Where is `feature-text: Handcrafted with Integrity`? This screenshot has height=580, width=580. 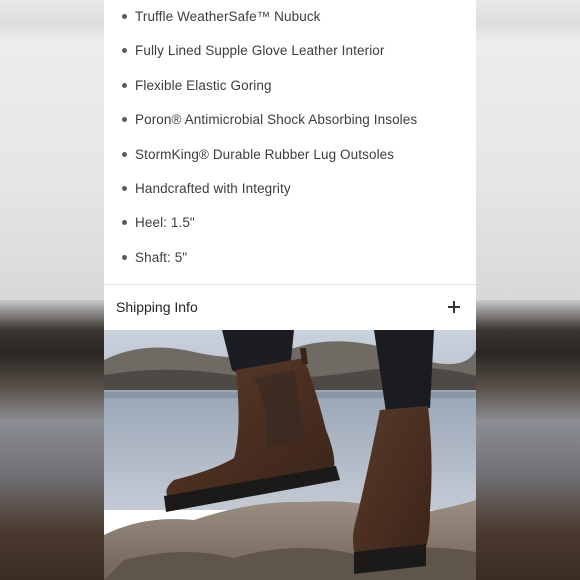 feature-text: Handcrafted with Integrity is located at coordinates (213, 188).